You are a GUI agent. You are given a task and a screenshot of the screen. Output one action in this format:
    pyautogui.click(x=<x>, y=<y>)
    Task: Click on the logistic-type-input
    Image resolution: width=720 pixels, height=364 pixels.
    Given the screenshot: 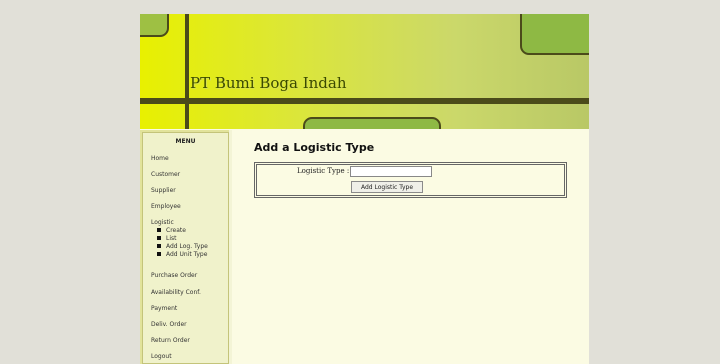 What is the action you would take?
    pyautogui.click(x=391, y=171)
    